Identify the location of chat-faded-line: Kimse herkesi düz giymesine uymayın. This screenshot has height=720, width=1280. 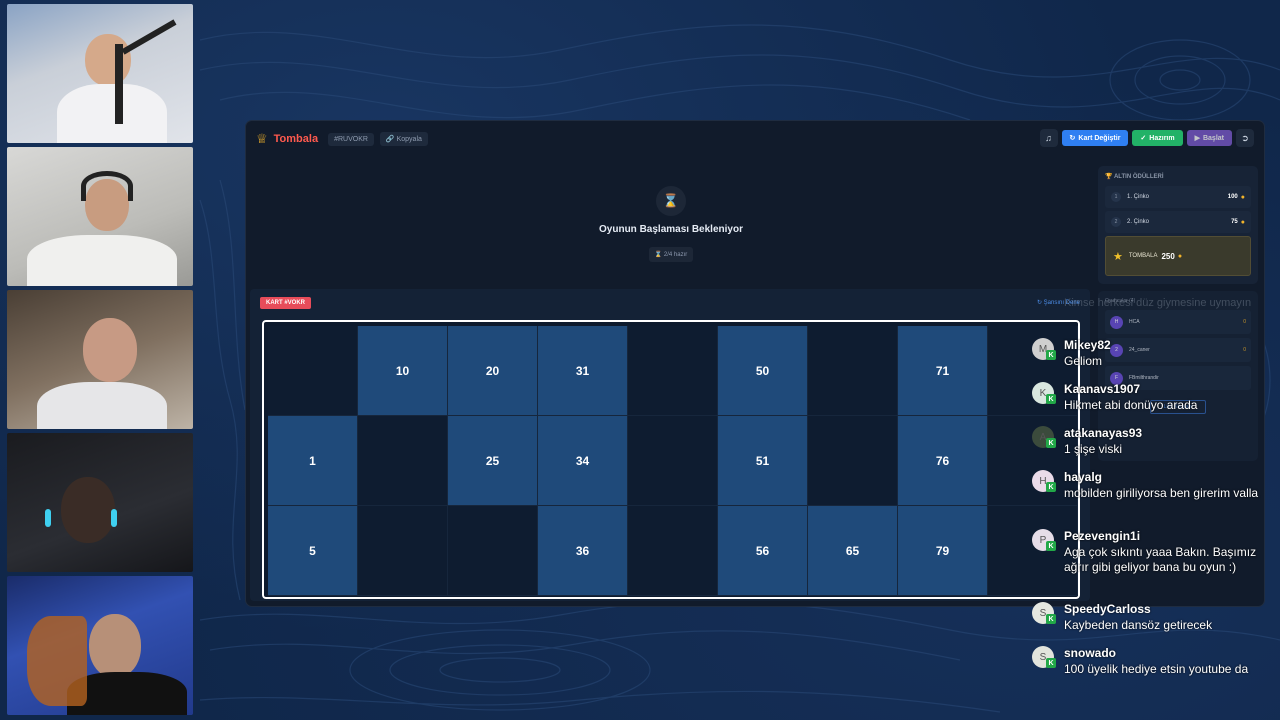
(1158, 303).